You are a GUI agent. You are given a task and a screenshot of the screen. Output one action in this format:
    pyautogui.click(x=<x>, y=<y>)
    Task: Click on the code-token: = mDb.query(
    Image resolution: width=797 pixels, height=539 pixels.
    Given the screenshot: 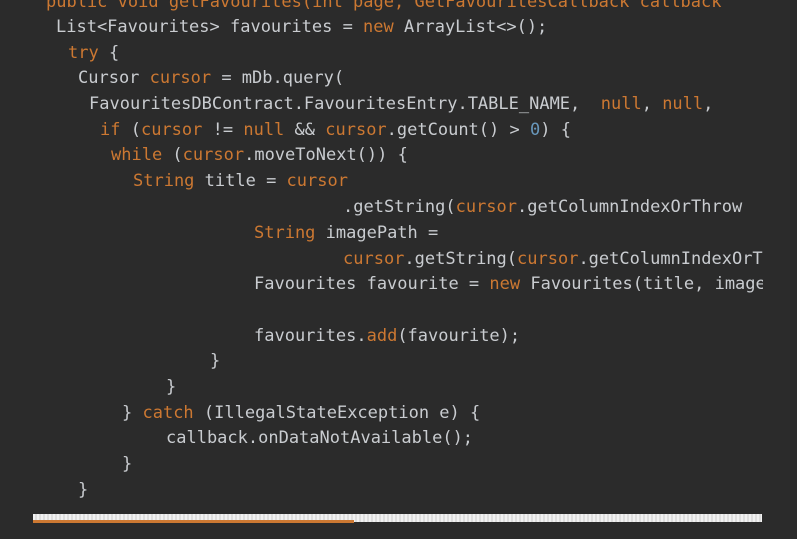 What is the action you would take?
    pyautogui.click(x=278, y=78)
    